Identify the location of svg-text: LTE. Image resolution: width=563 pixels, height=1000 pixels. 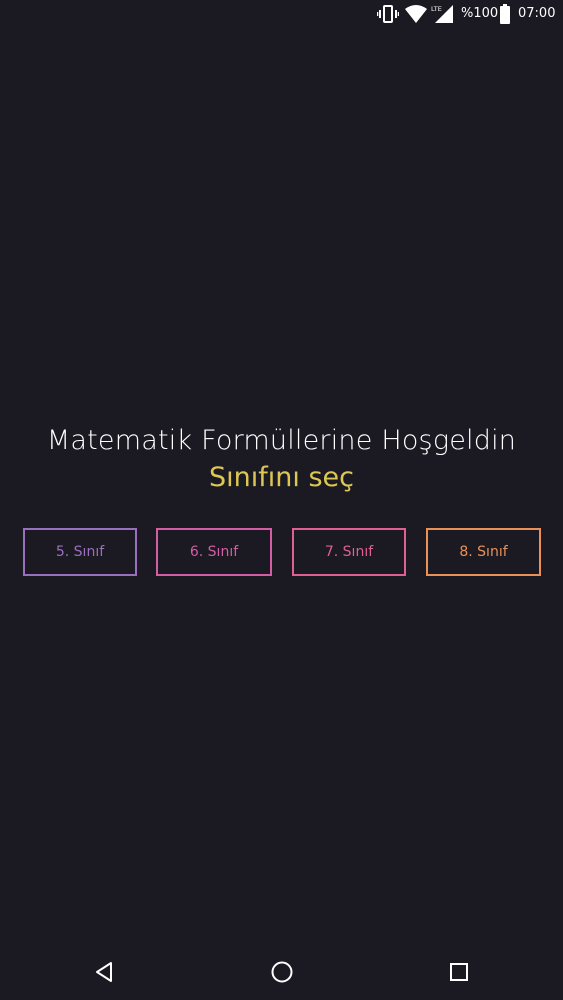
(436, 9).